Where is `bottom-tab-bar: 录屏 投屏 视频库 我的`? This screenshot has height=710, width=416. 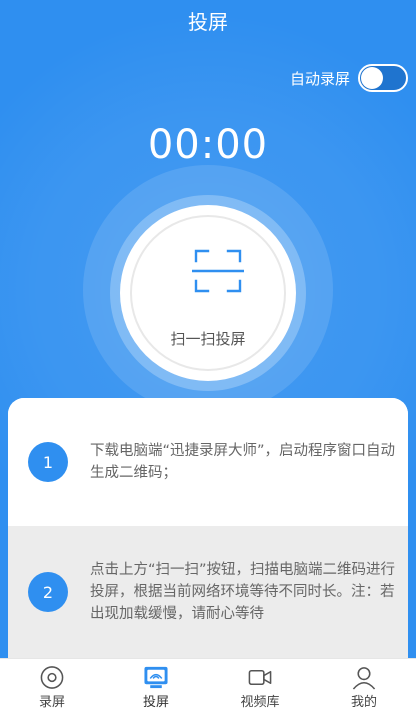 bottom-tab-bar: 录屏 投屏 视频库 我的 is located at coordinates (208, 684).